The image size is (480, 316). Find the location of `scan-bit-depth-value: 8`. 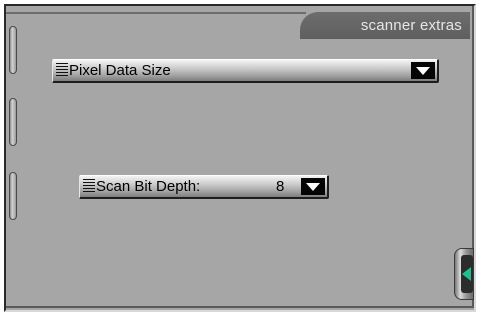

scan-bit-depth-value: 8 is located at coordinates (280, 186).